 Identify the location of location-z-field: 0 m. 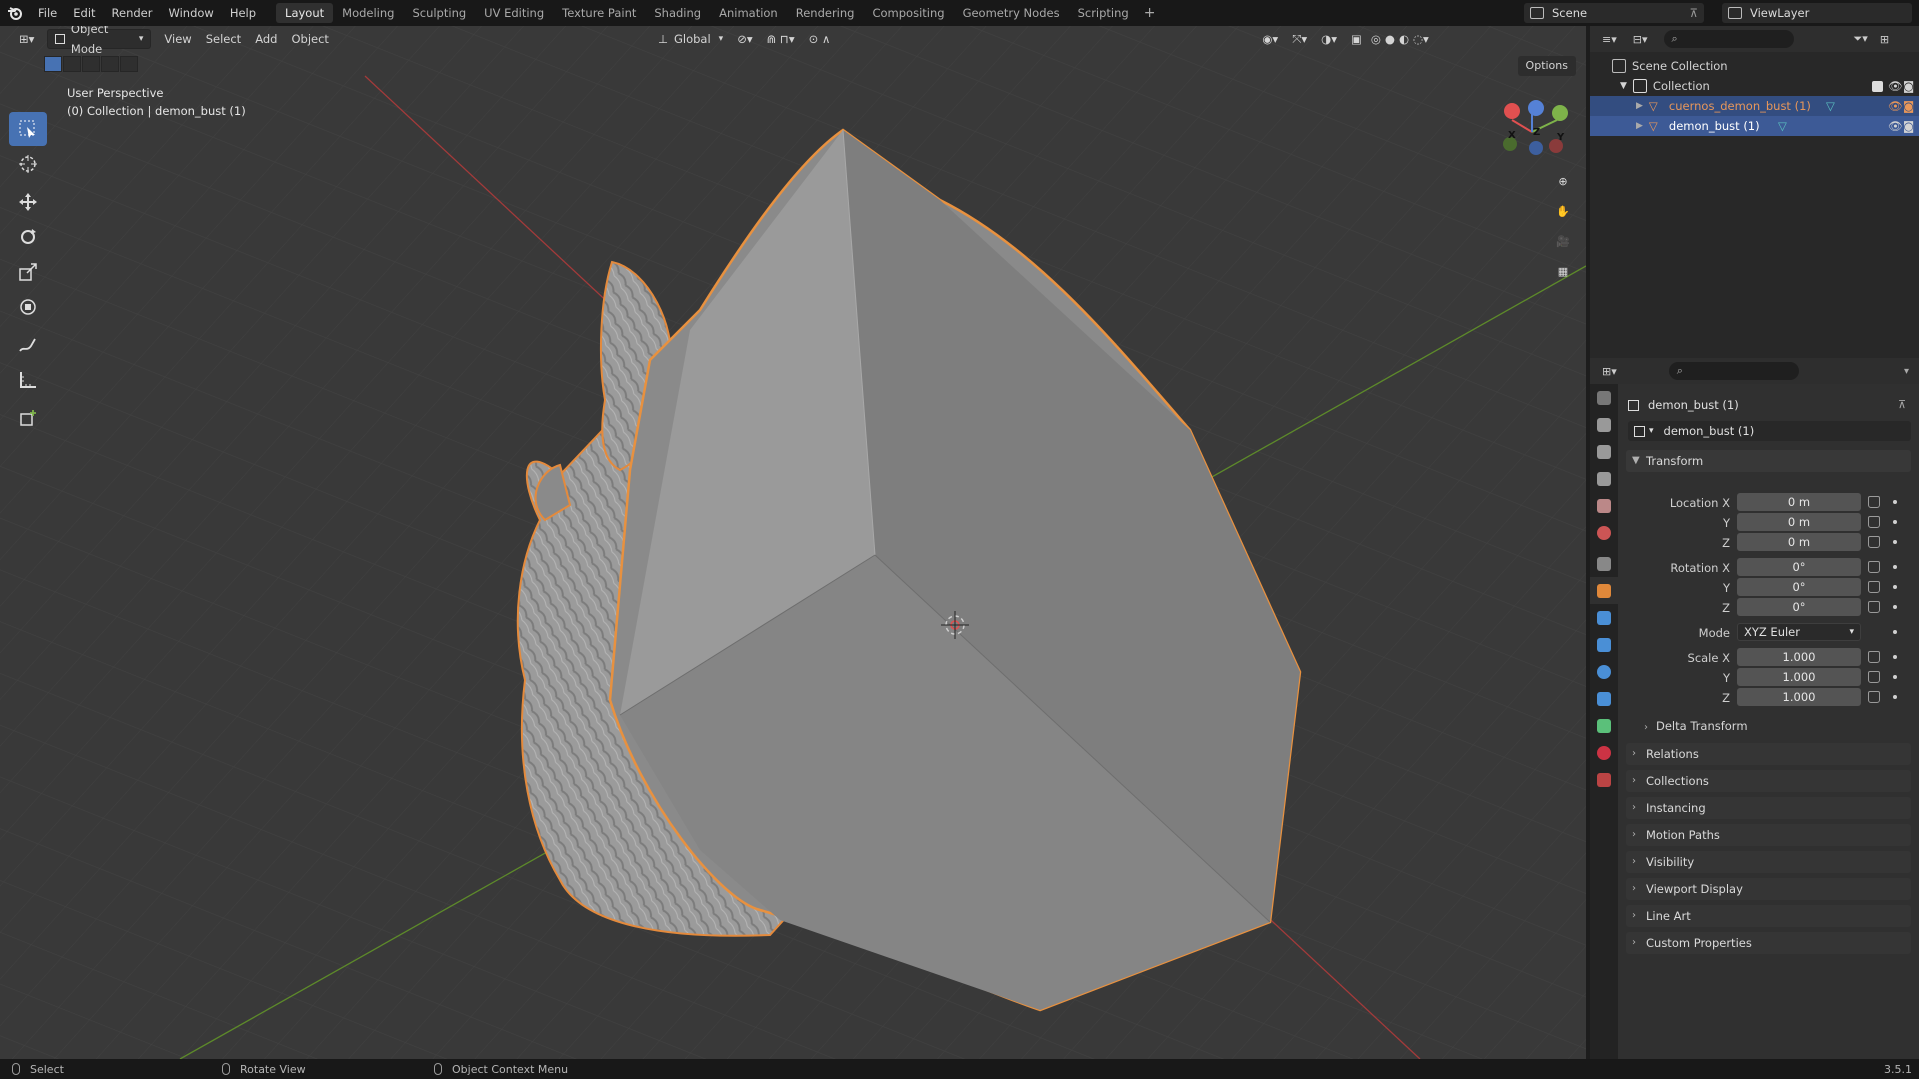
(1799, 542).